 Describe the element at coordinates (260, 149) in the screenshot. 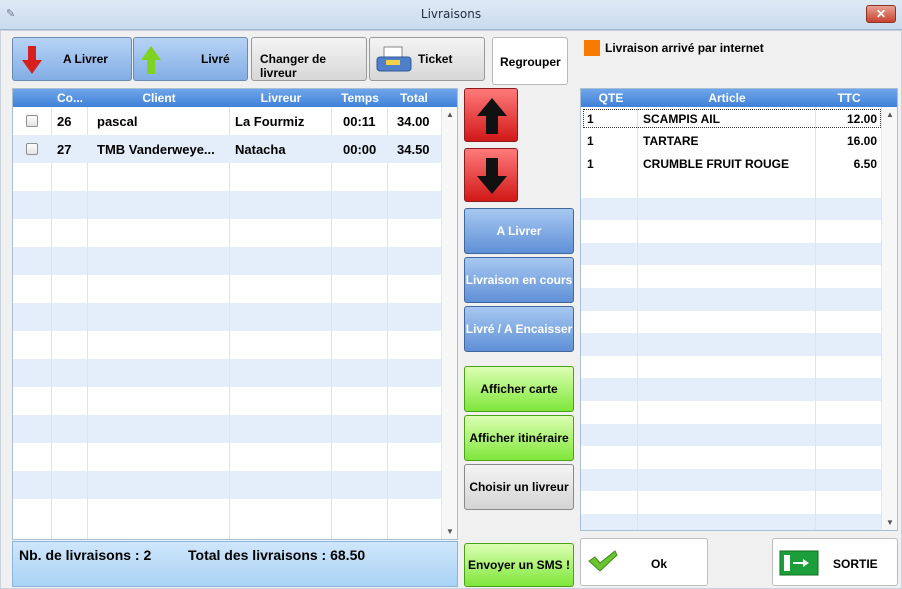

I see `cell-livreur: Natacha` at that location.